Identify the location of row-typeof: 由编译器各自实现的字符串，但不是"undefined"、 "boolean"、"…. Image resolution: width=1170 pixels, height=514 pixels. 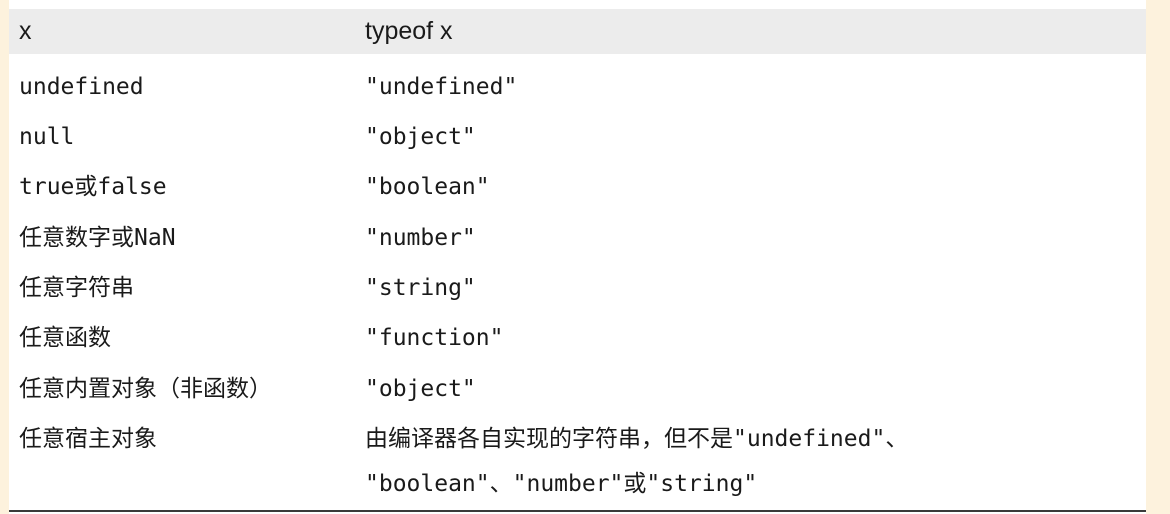
(636, 462).